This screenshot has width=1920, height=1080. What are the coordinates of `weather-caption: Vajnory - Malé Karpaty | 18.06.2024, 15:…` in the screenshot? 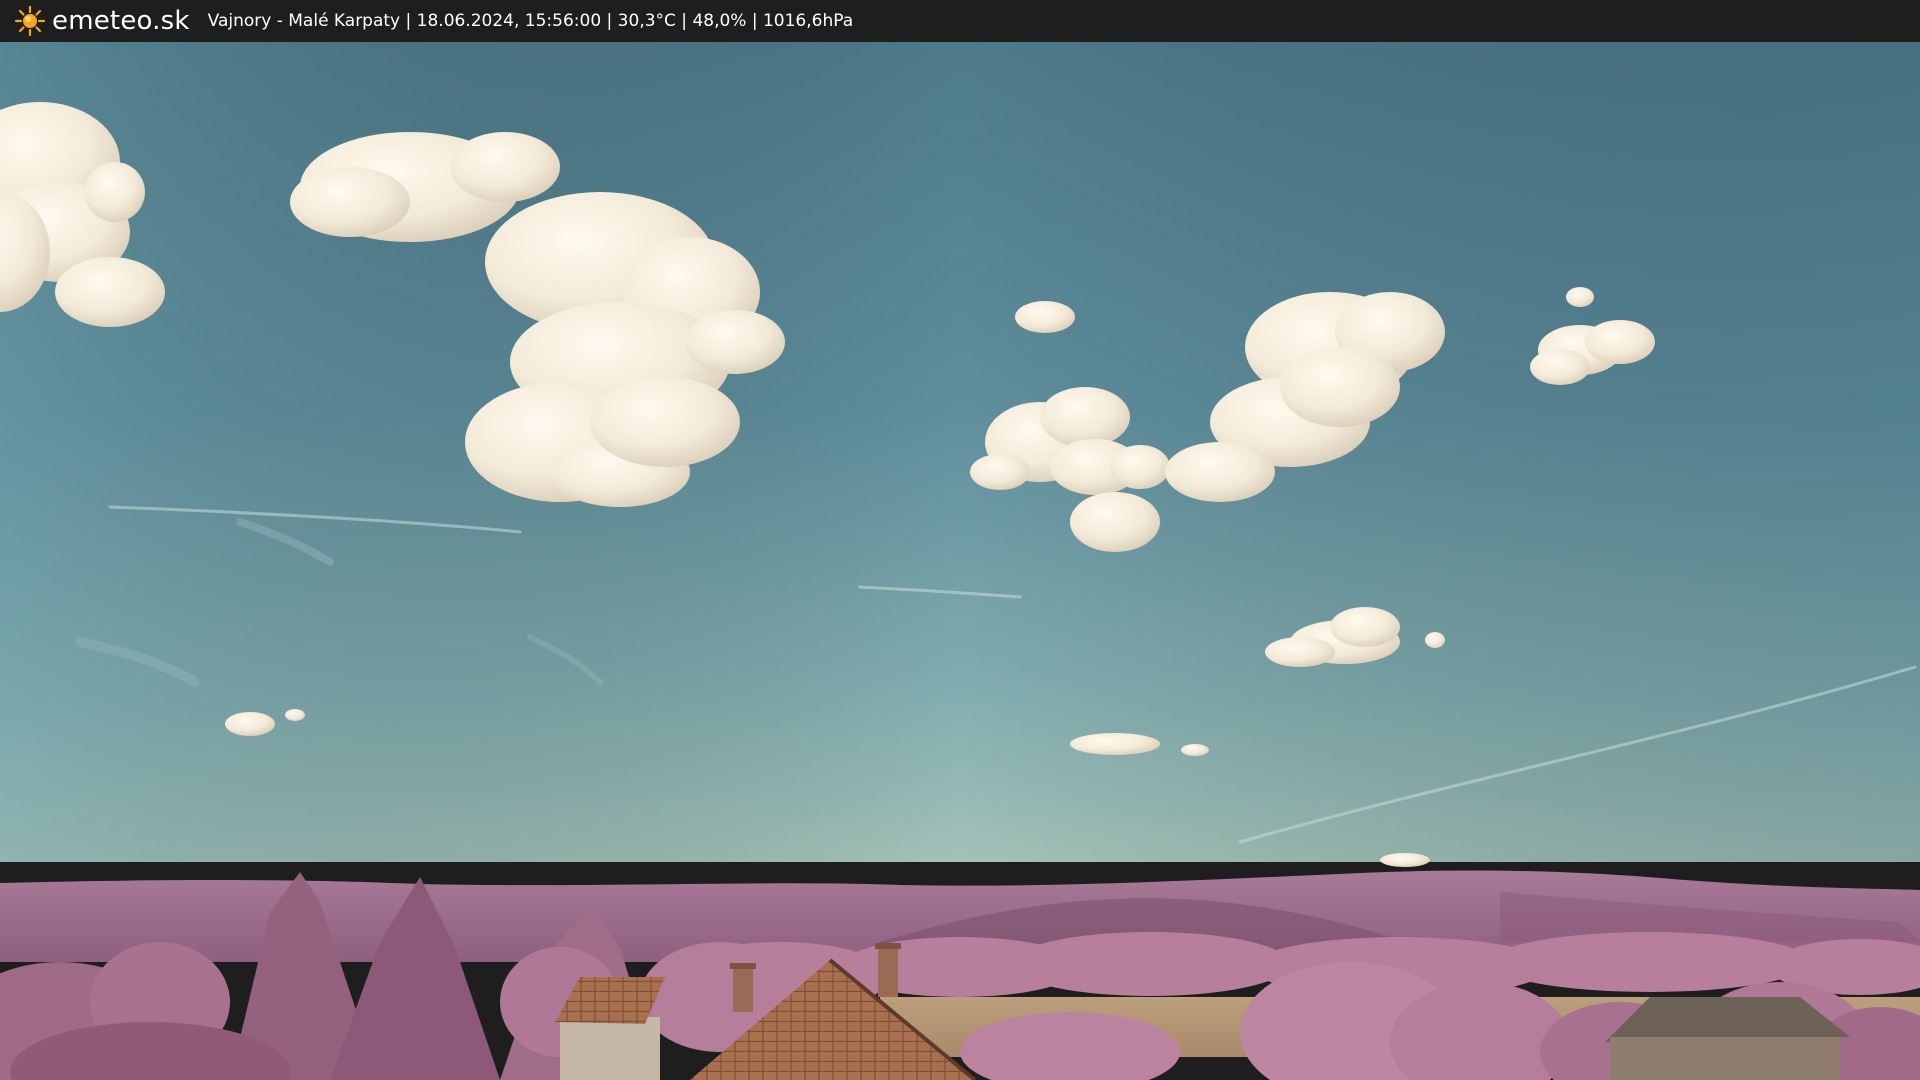 It's located at (530, 20).